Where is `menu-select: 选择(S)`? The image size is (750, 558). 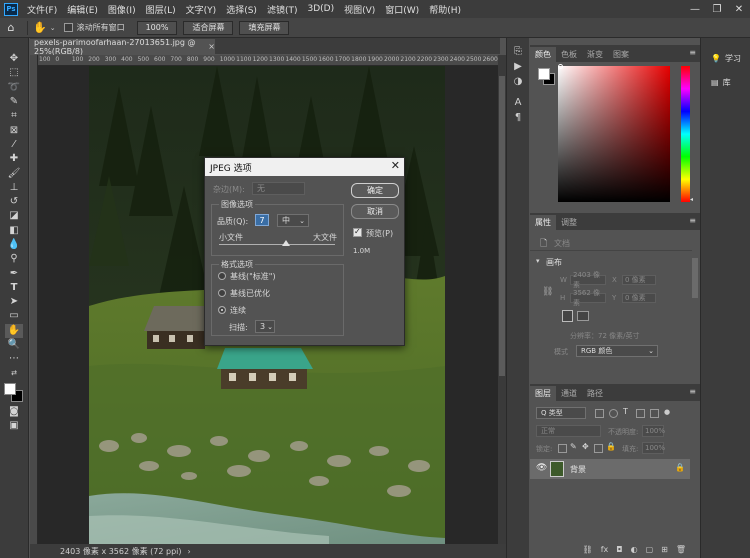 menu-select: 选择(S) is located at coordinates (241, 9).